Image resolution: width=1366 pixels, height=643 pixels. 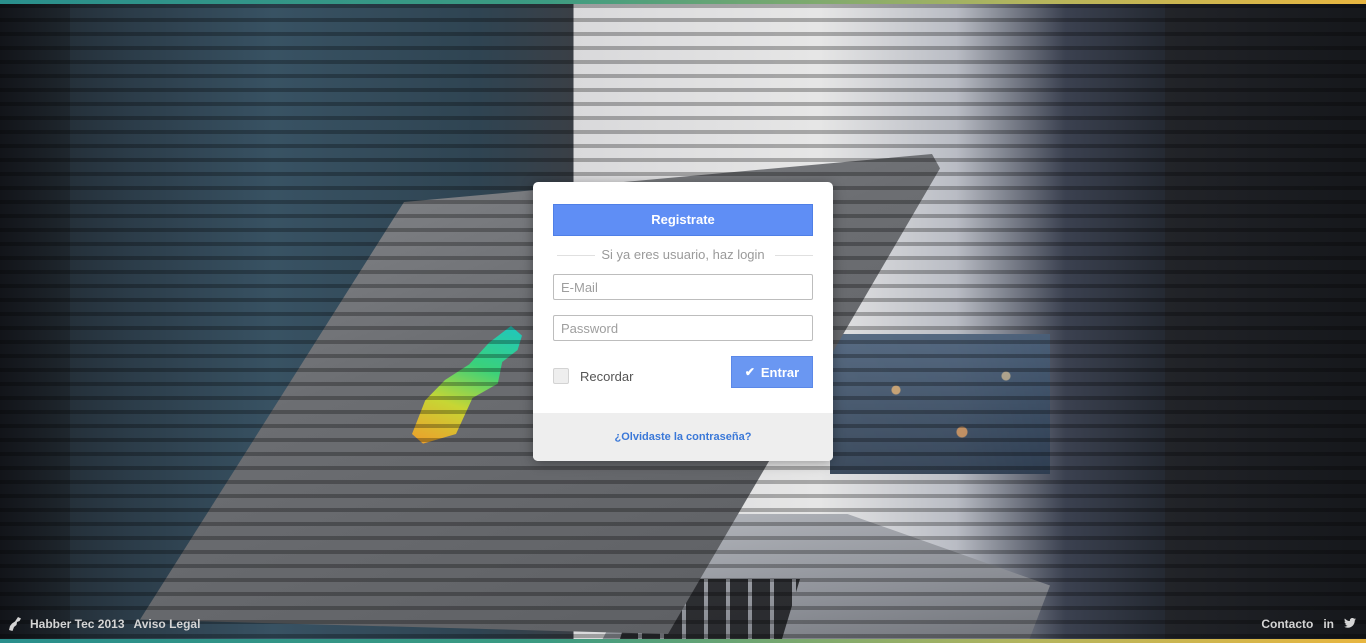 What do you see at coordinates (1287, 624) in the screenshot?
I see `contact-link: Contacto` at bounding box center [1287, 624].